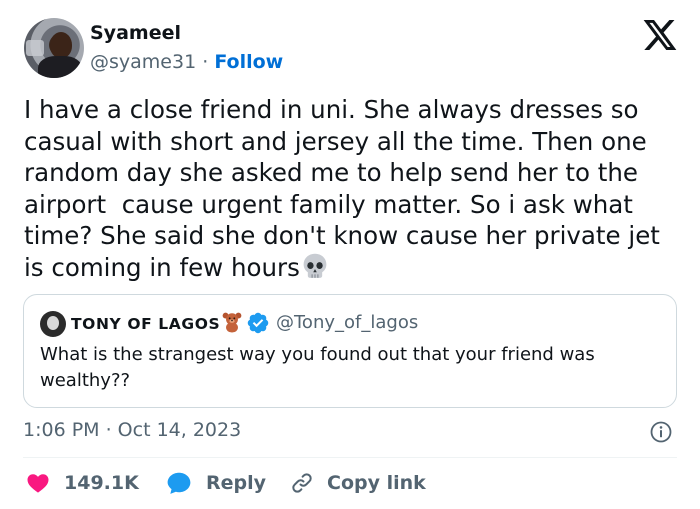 The width and height of the screenshot is (700, 509). What do you see at coordinates (236, 483) in the screenshot?
I see `reply-label: Reply` at bounding box center [236, 483].